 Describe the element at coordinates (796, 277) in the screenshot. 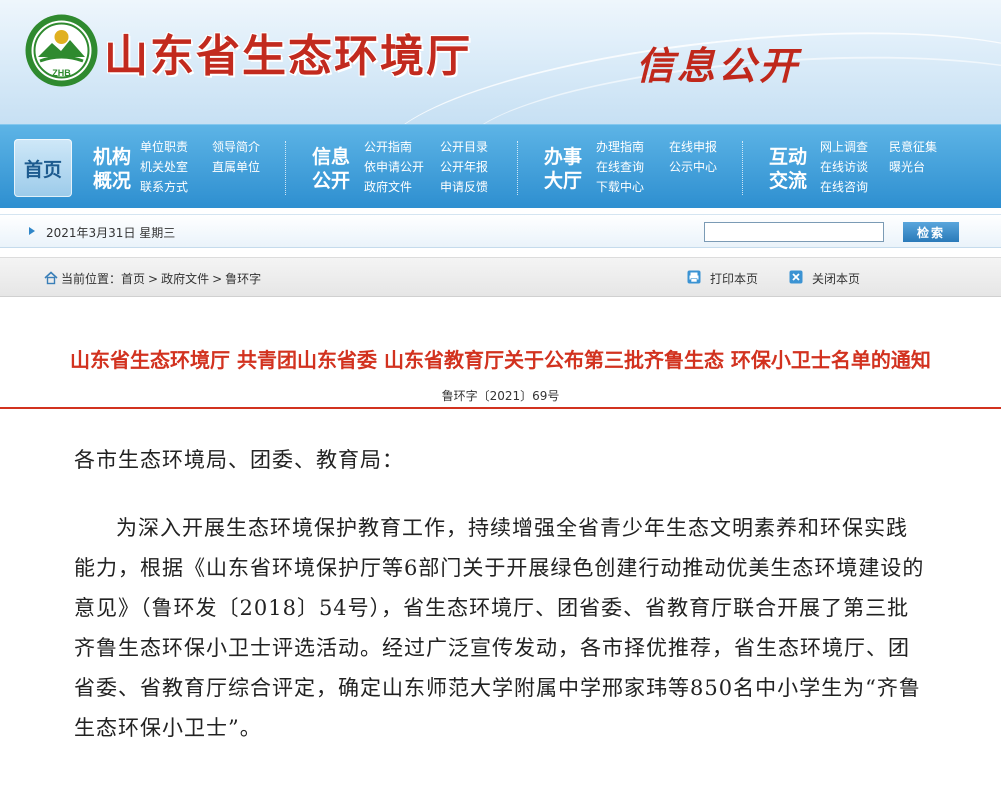

I see `close-icon` at that location.